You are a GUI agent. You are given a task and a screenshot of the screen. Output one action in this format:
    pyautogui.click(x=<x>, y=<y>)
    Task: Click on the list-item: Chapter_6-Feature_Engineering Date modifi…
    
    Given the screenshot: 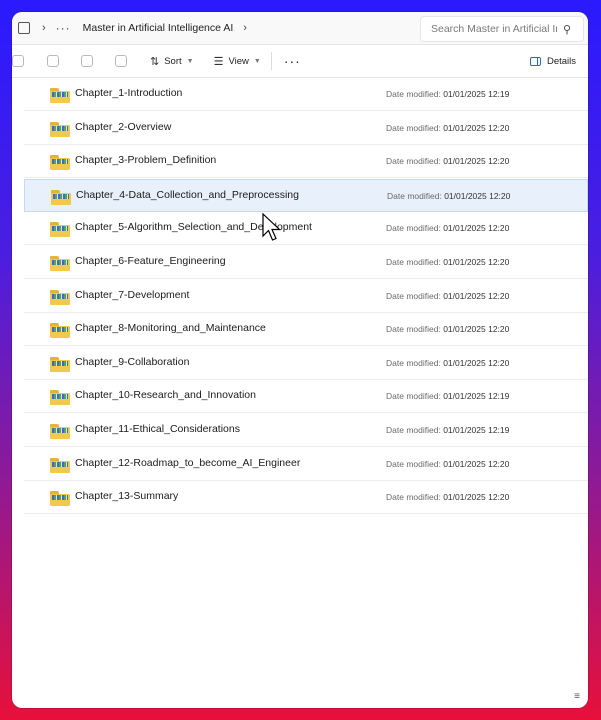 What is the action you would take?
    pyautogui.click(x=306, y=262)
    